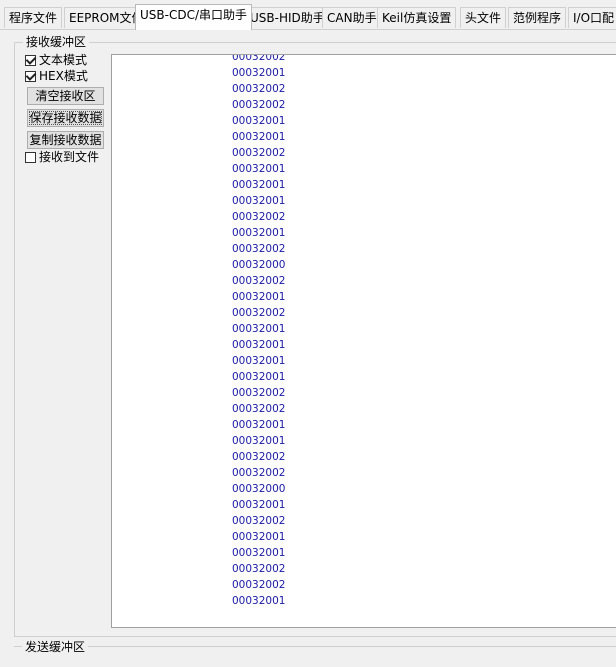  Describe the element at coordinates (65, 118) in the screenshot. I see `save-receive-button: 保存接收数据` at that location.